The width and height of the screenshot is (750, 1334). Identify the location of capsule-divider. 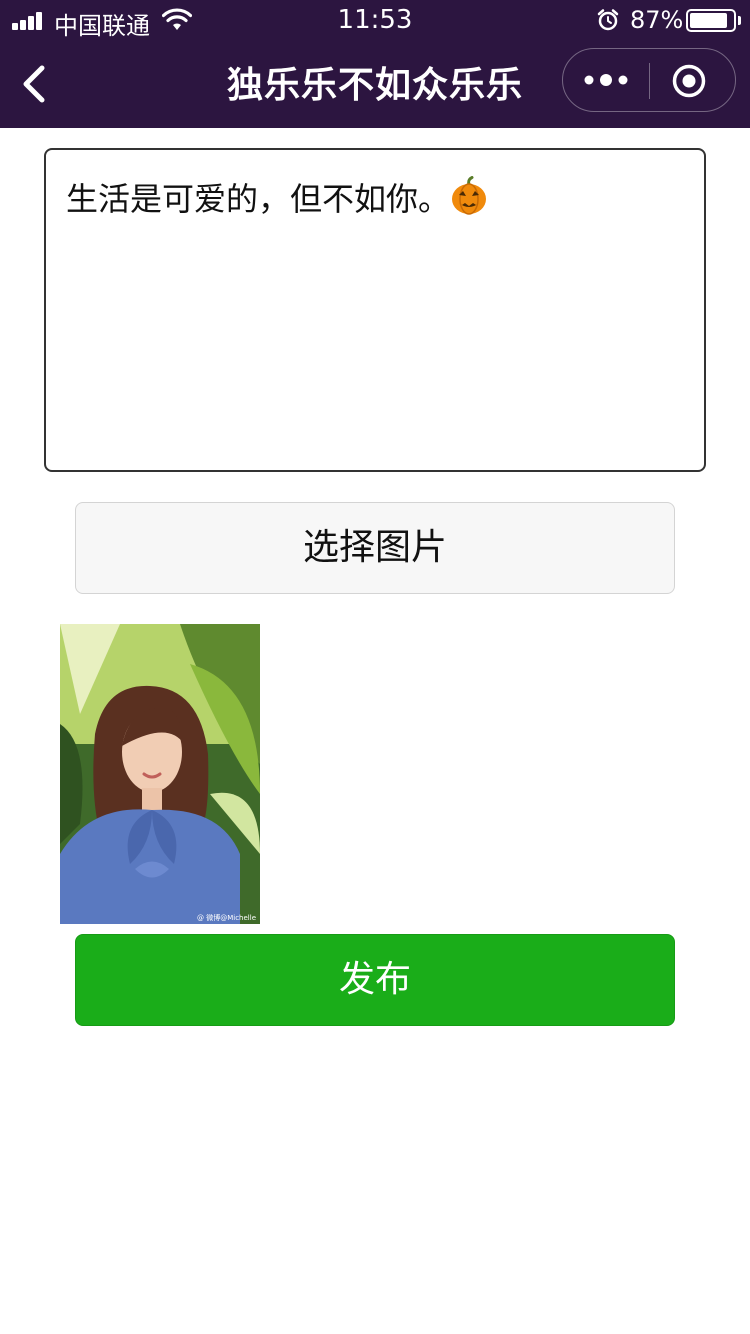
(649, 81).